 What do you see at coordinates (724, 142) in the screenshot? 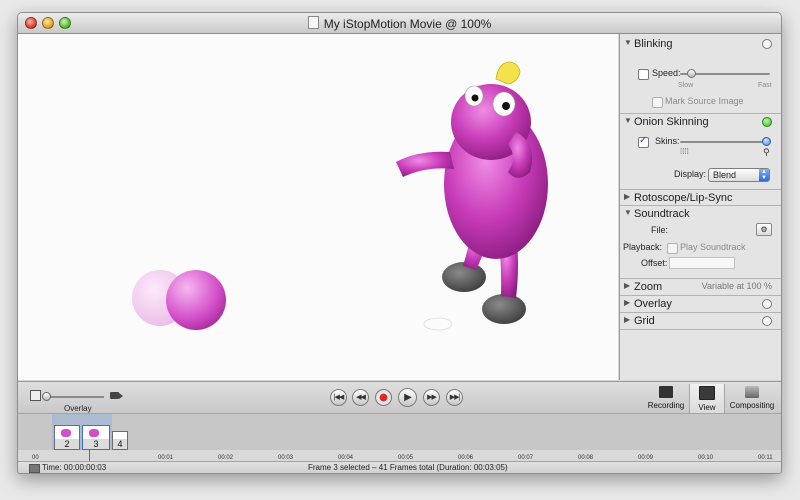
I see `skins-slider-track` at bounding box center [724, 142].